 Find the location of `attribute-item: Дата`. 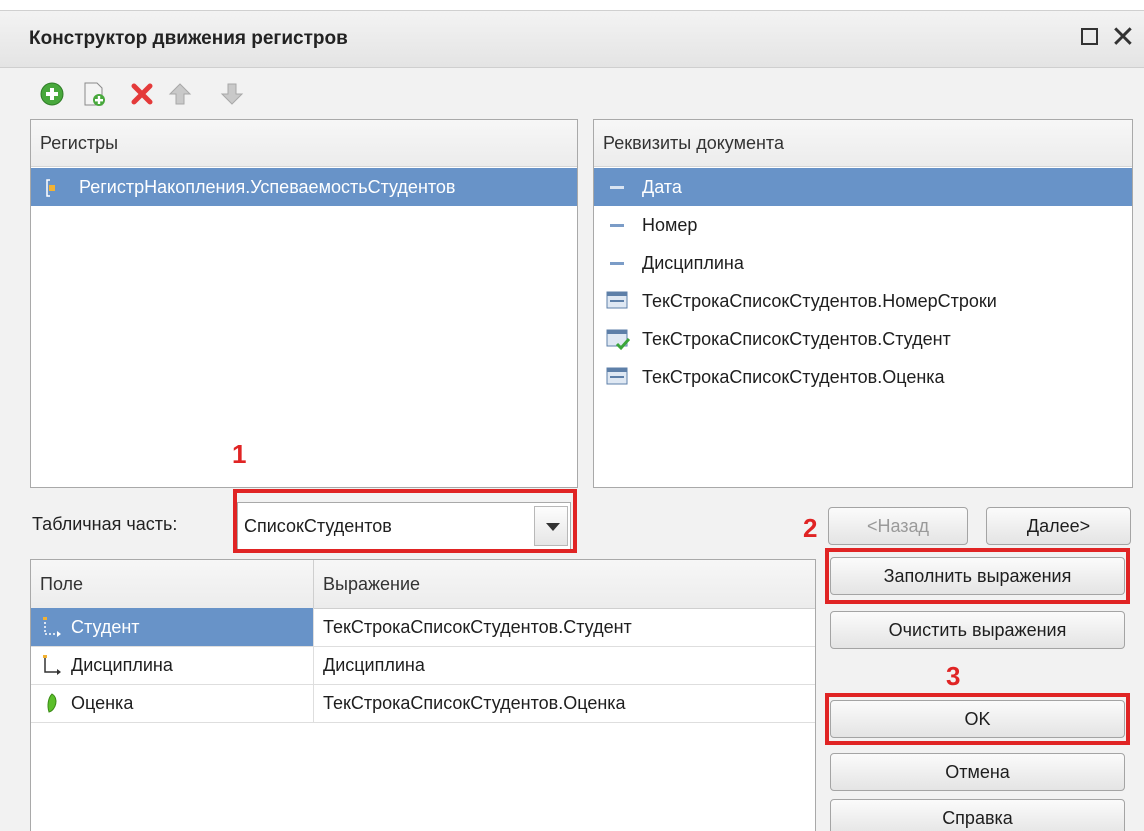

attribute-item: Дата is located at coordinates (863, 187).